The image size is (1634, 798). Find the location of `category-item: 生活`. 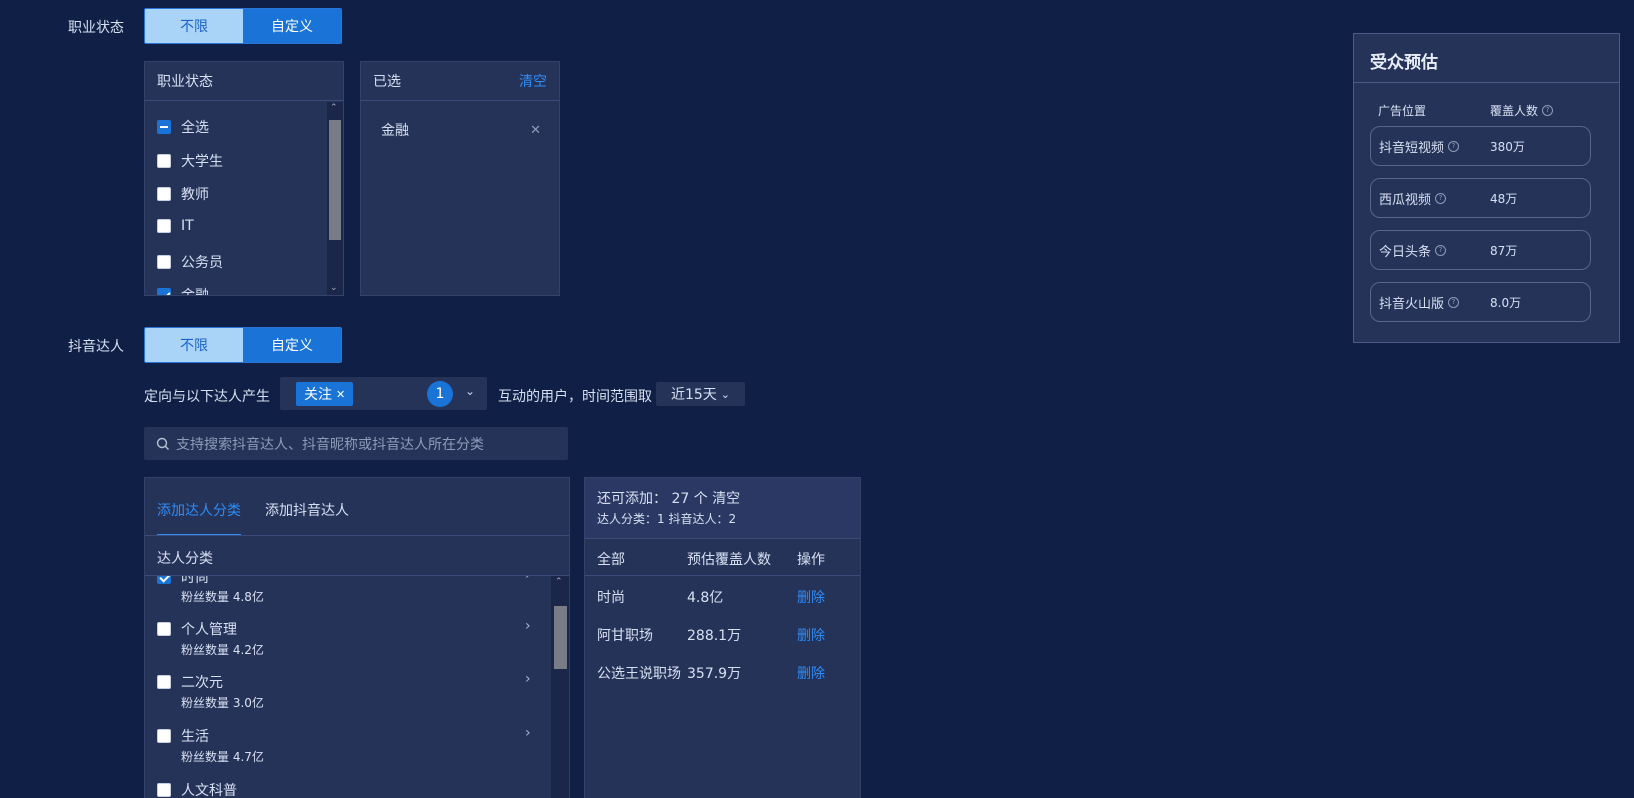

category-item: 生活 is located at coordinates (183, 736).